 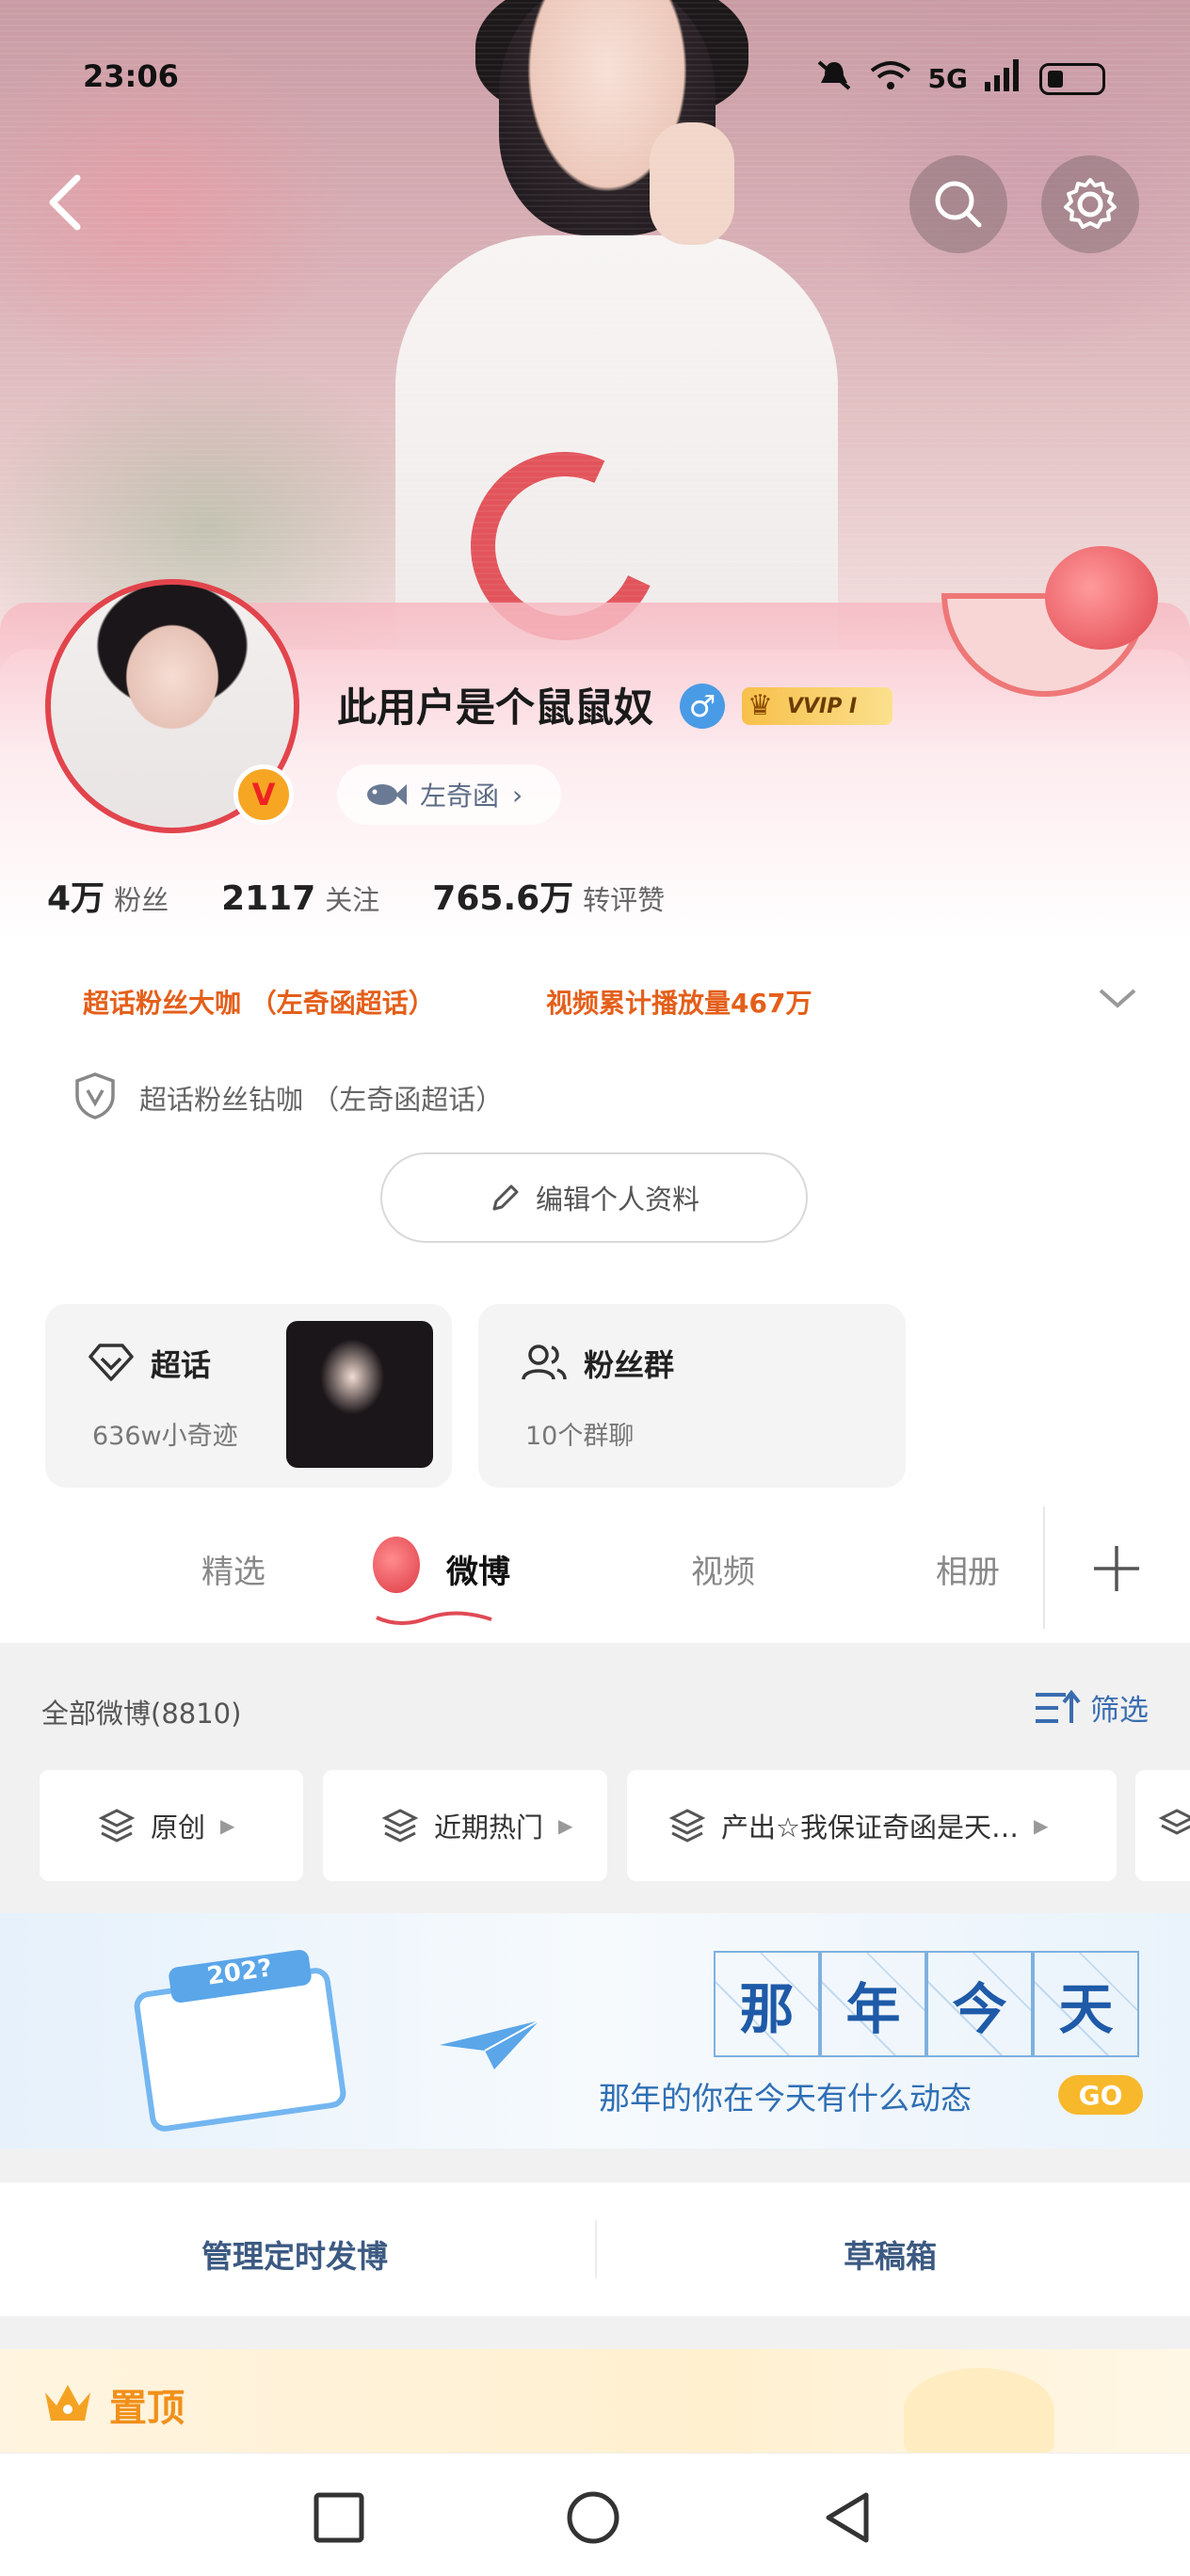 I want to click on group-icon, so click(x=544, y=1362).